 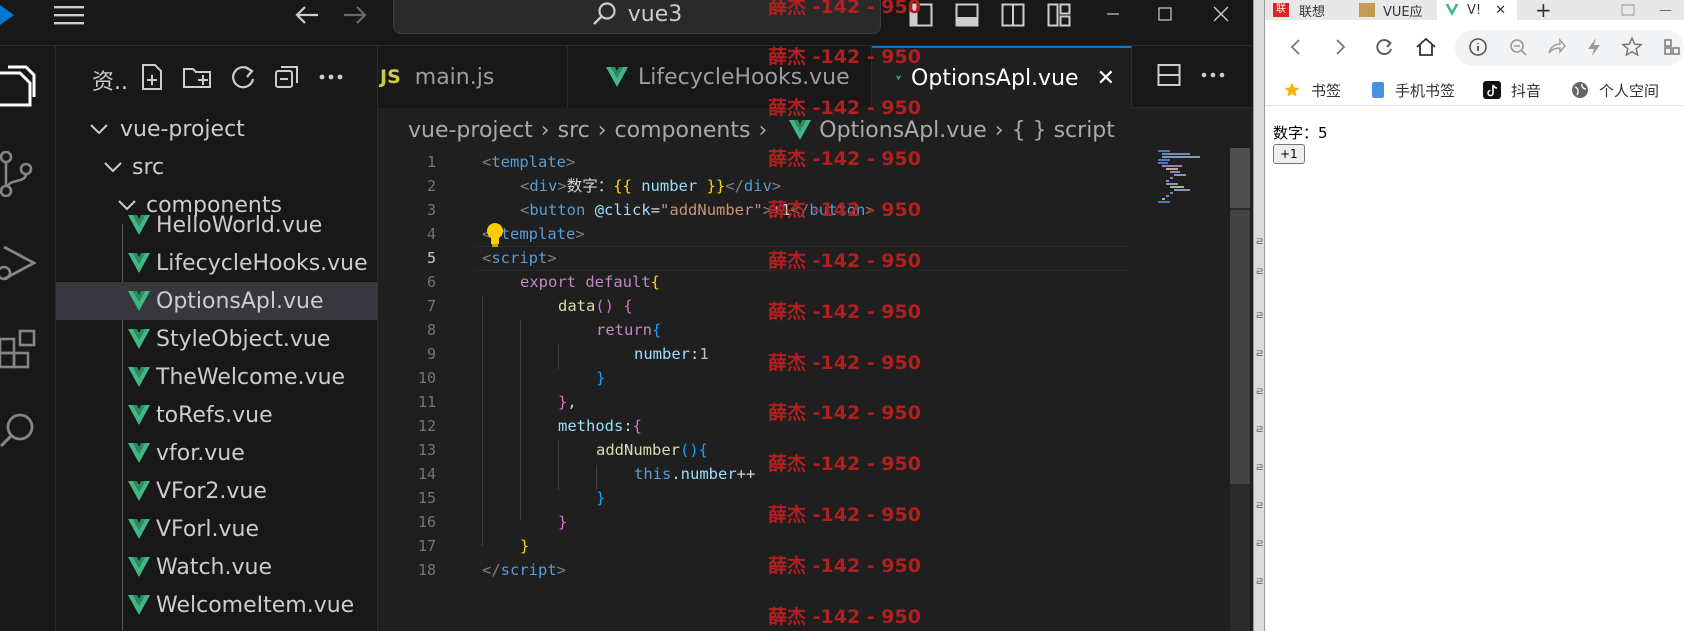 What do you see at coordinates (1543, 11) in the screenshot?
I see `new-tab-icon: +` at bounding box center [1543, 11].